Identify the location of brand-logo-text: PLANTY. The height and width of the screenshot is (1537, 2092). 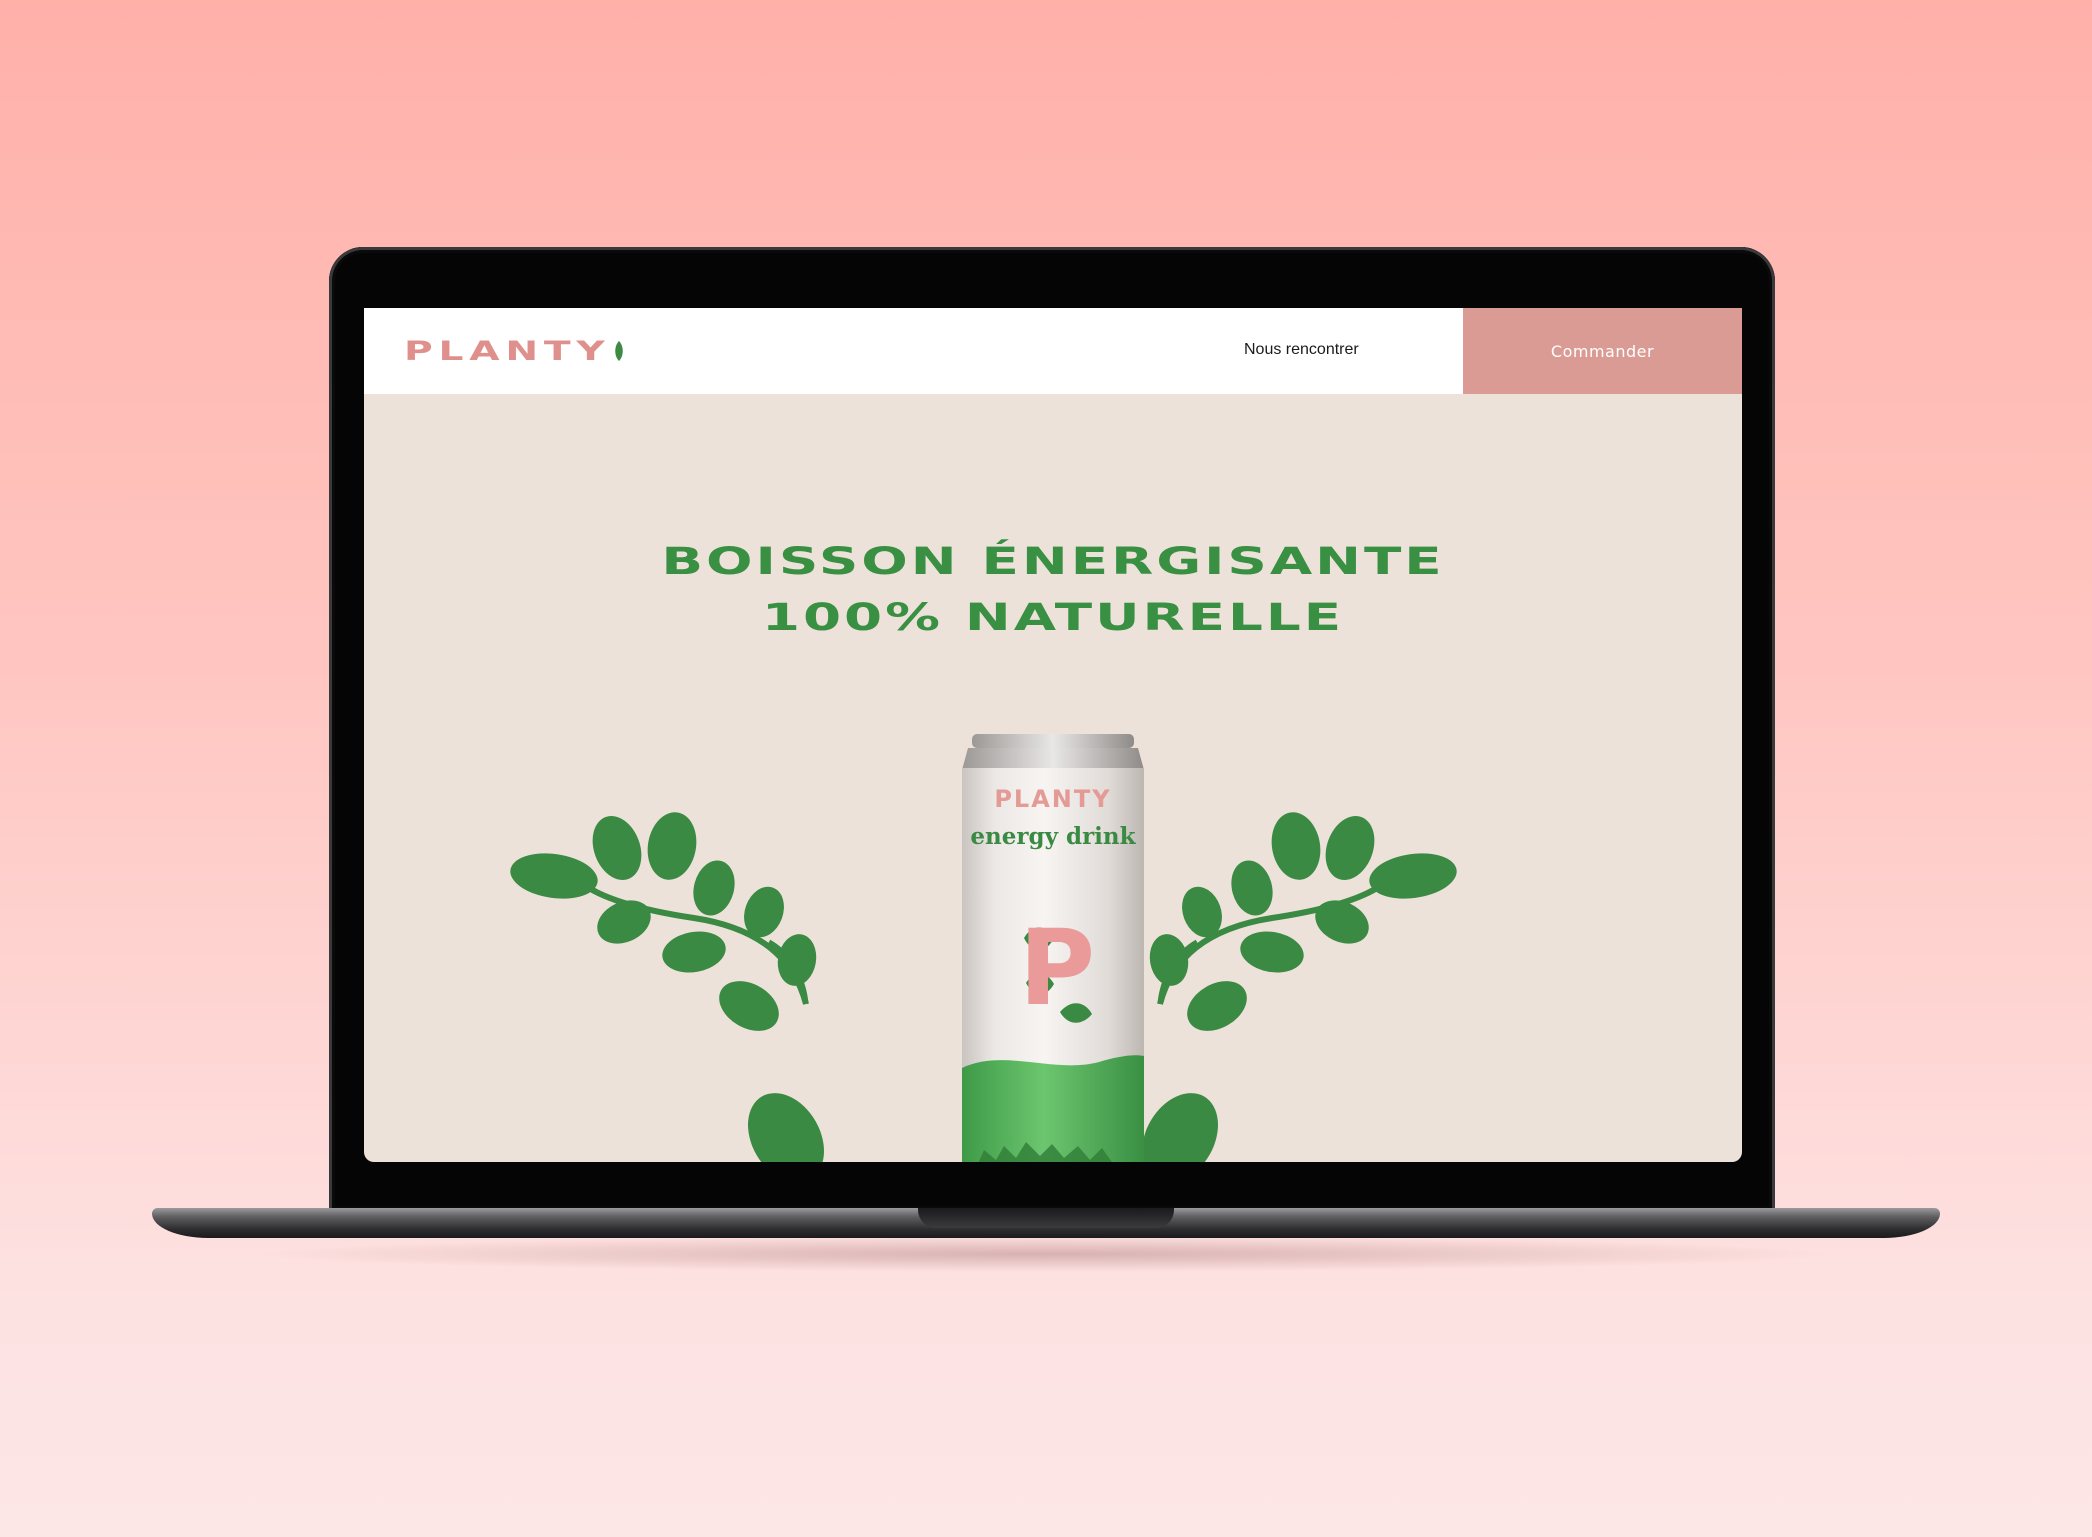
(507, 351).